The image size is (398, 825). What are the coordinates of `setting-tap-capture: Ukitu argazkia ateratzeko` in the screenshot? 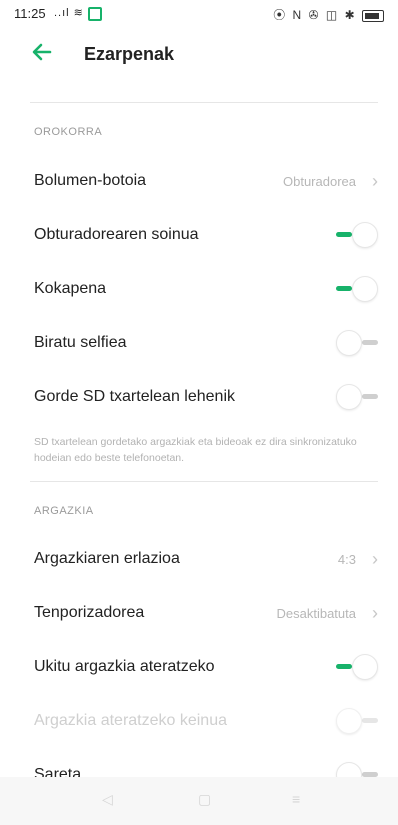 It's located at (199, 668).